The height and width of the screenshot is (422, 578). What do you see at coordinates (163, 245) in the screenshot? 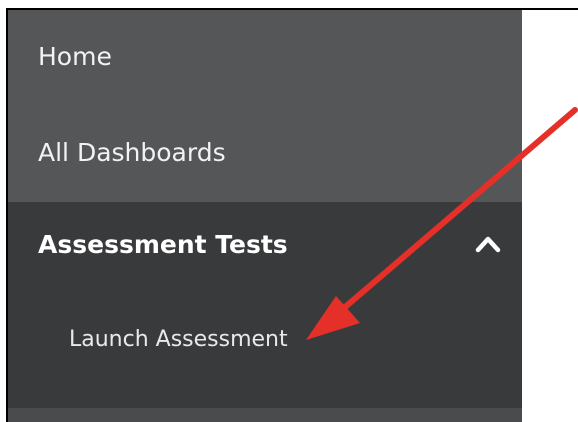
I see `section-title: Assessment Tests` at bounding box center [163, 245].